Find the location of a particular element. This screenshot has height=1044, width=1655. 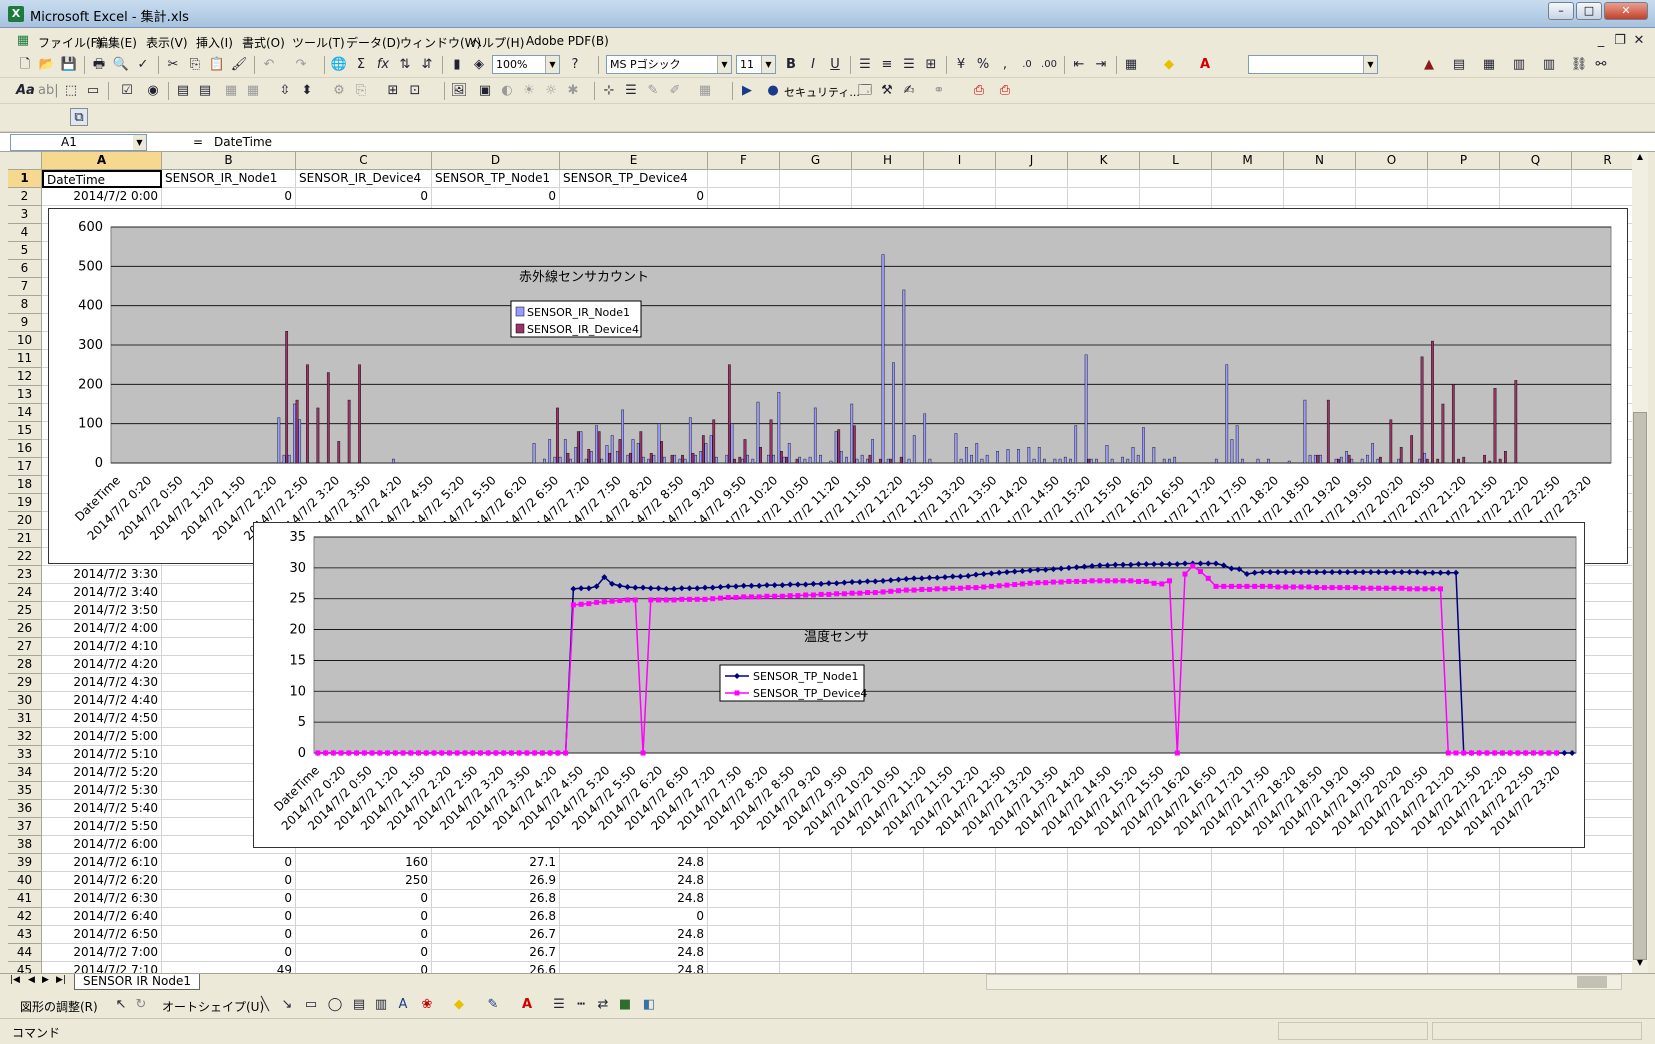

cell-E39: 24.8 is located at coordinates (634, 863).